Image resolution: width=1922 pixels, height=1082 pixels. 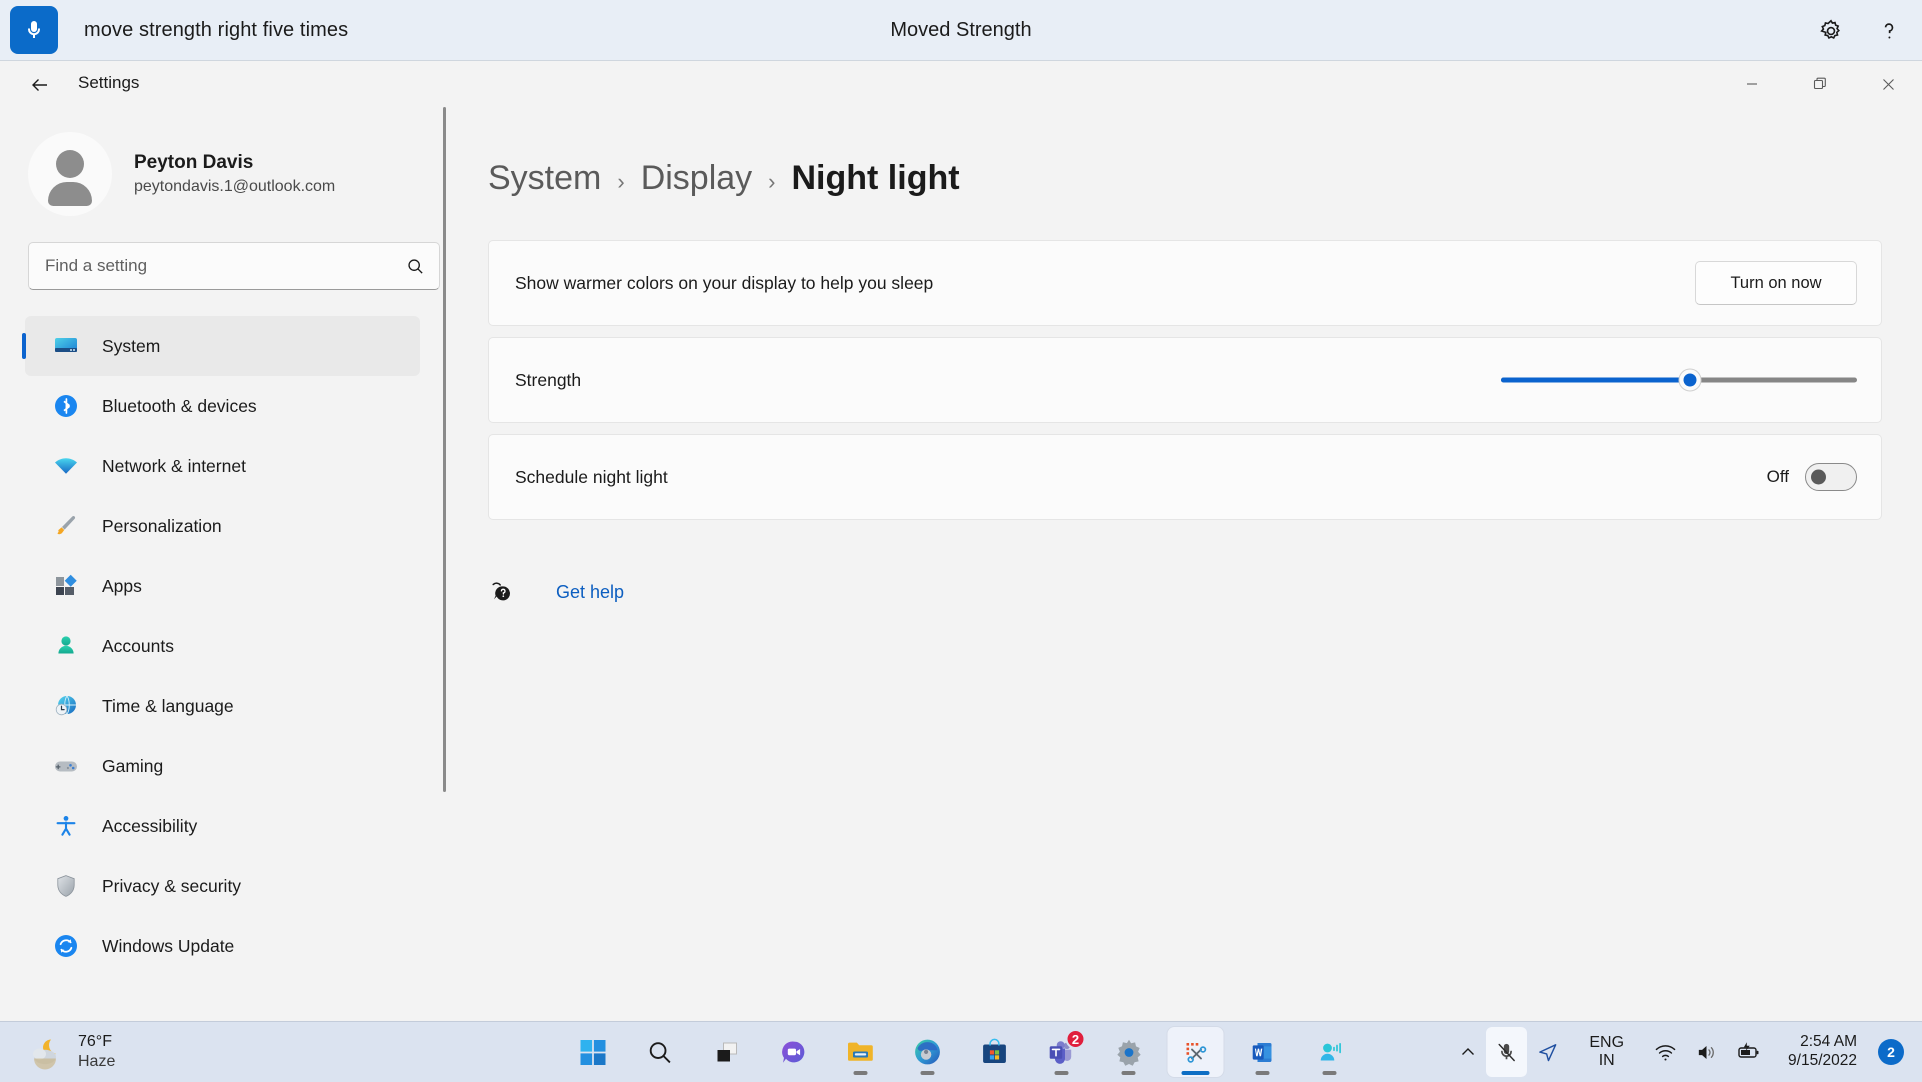 What do you see at coordinates (1889, 31) in the screenshot?
I see `question-mark-icon` at bounding box center [1889, 31].